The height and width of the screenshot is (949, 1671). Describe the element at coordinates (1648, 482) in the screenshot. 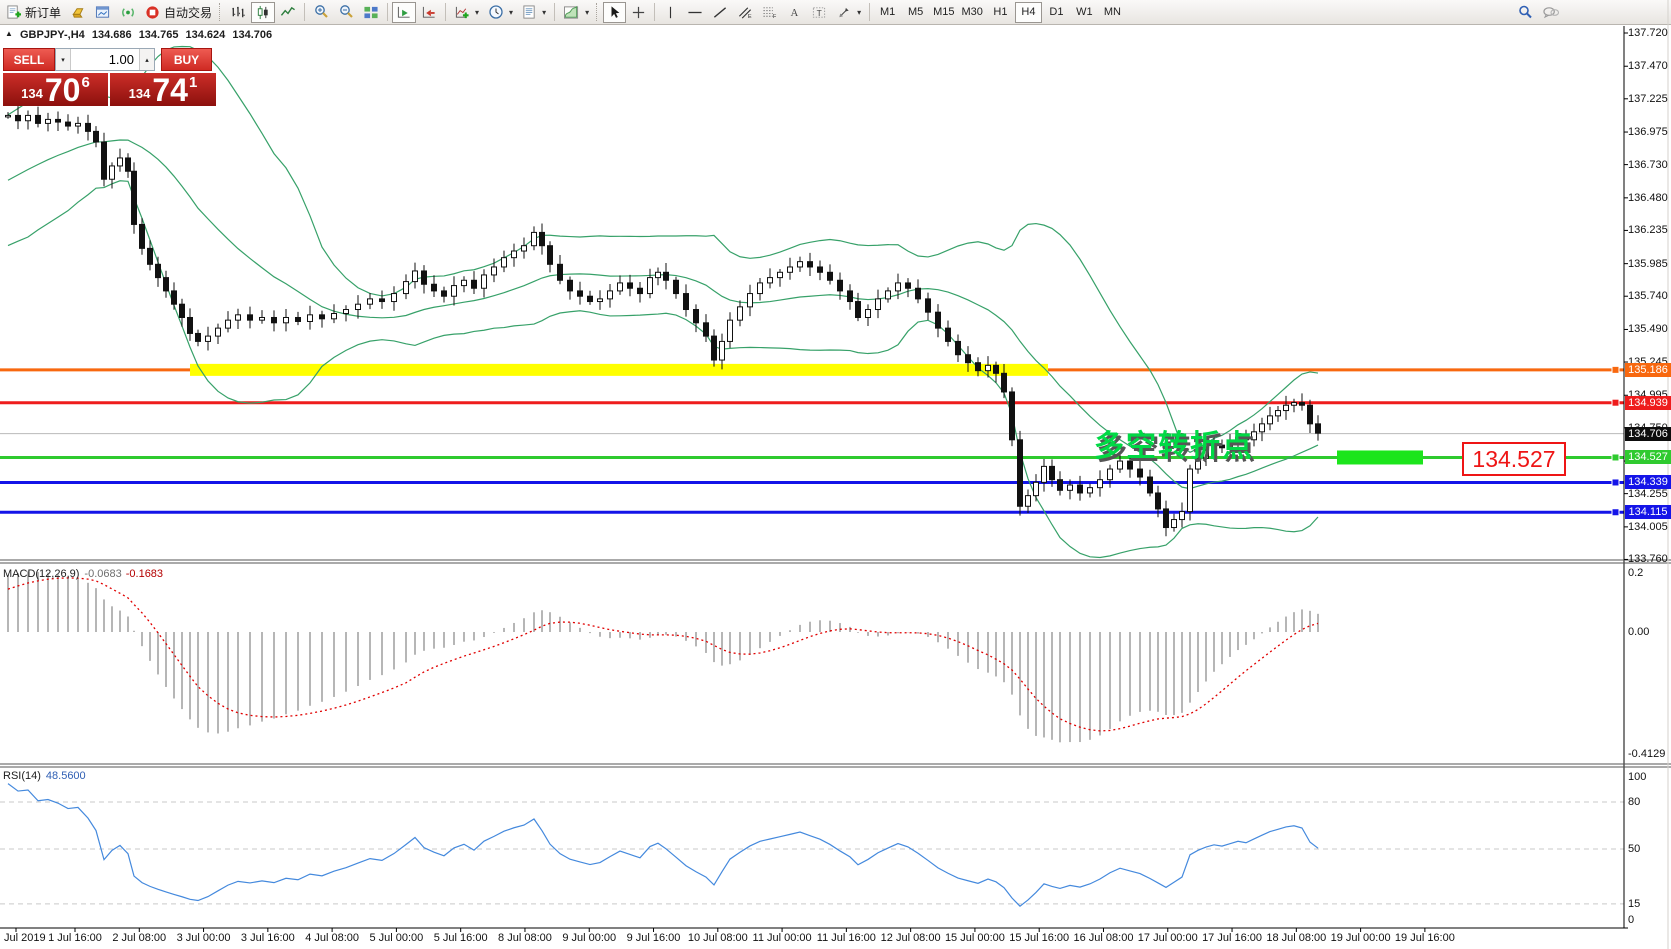

I see `price-tag-134.339: 134.339` at that location.